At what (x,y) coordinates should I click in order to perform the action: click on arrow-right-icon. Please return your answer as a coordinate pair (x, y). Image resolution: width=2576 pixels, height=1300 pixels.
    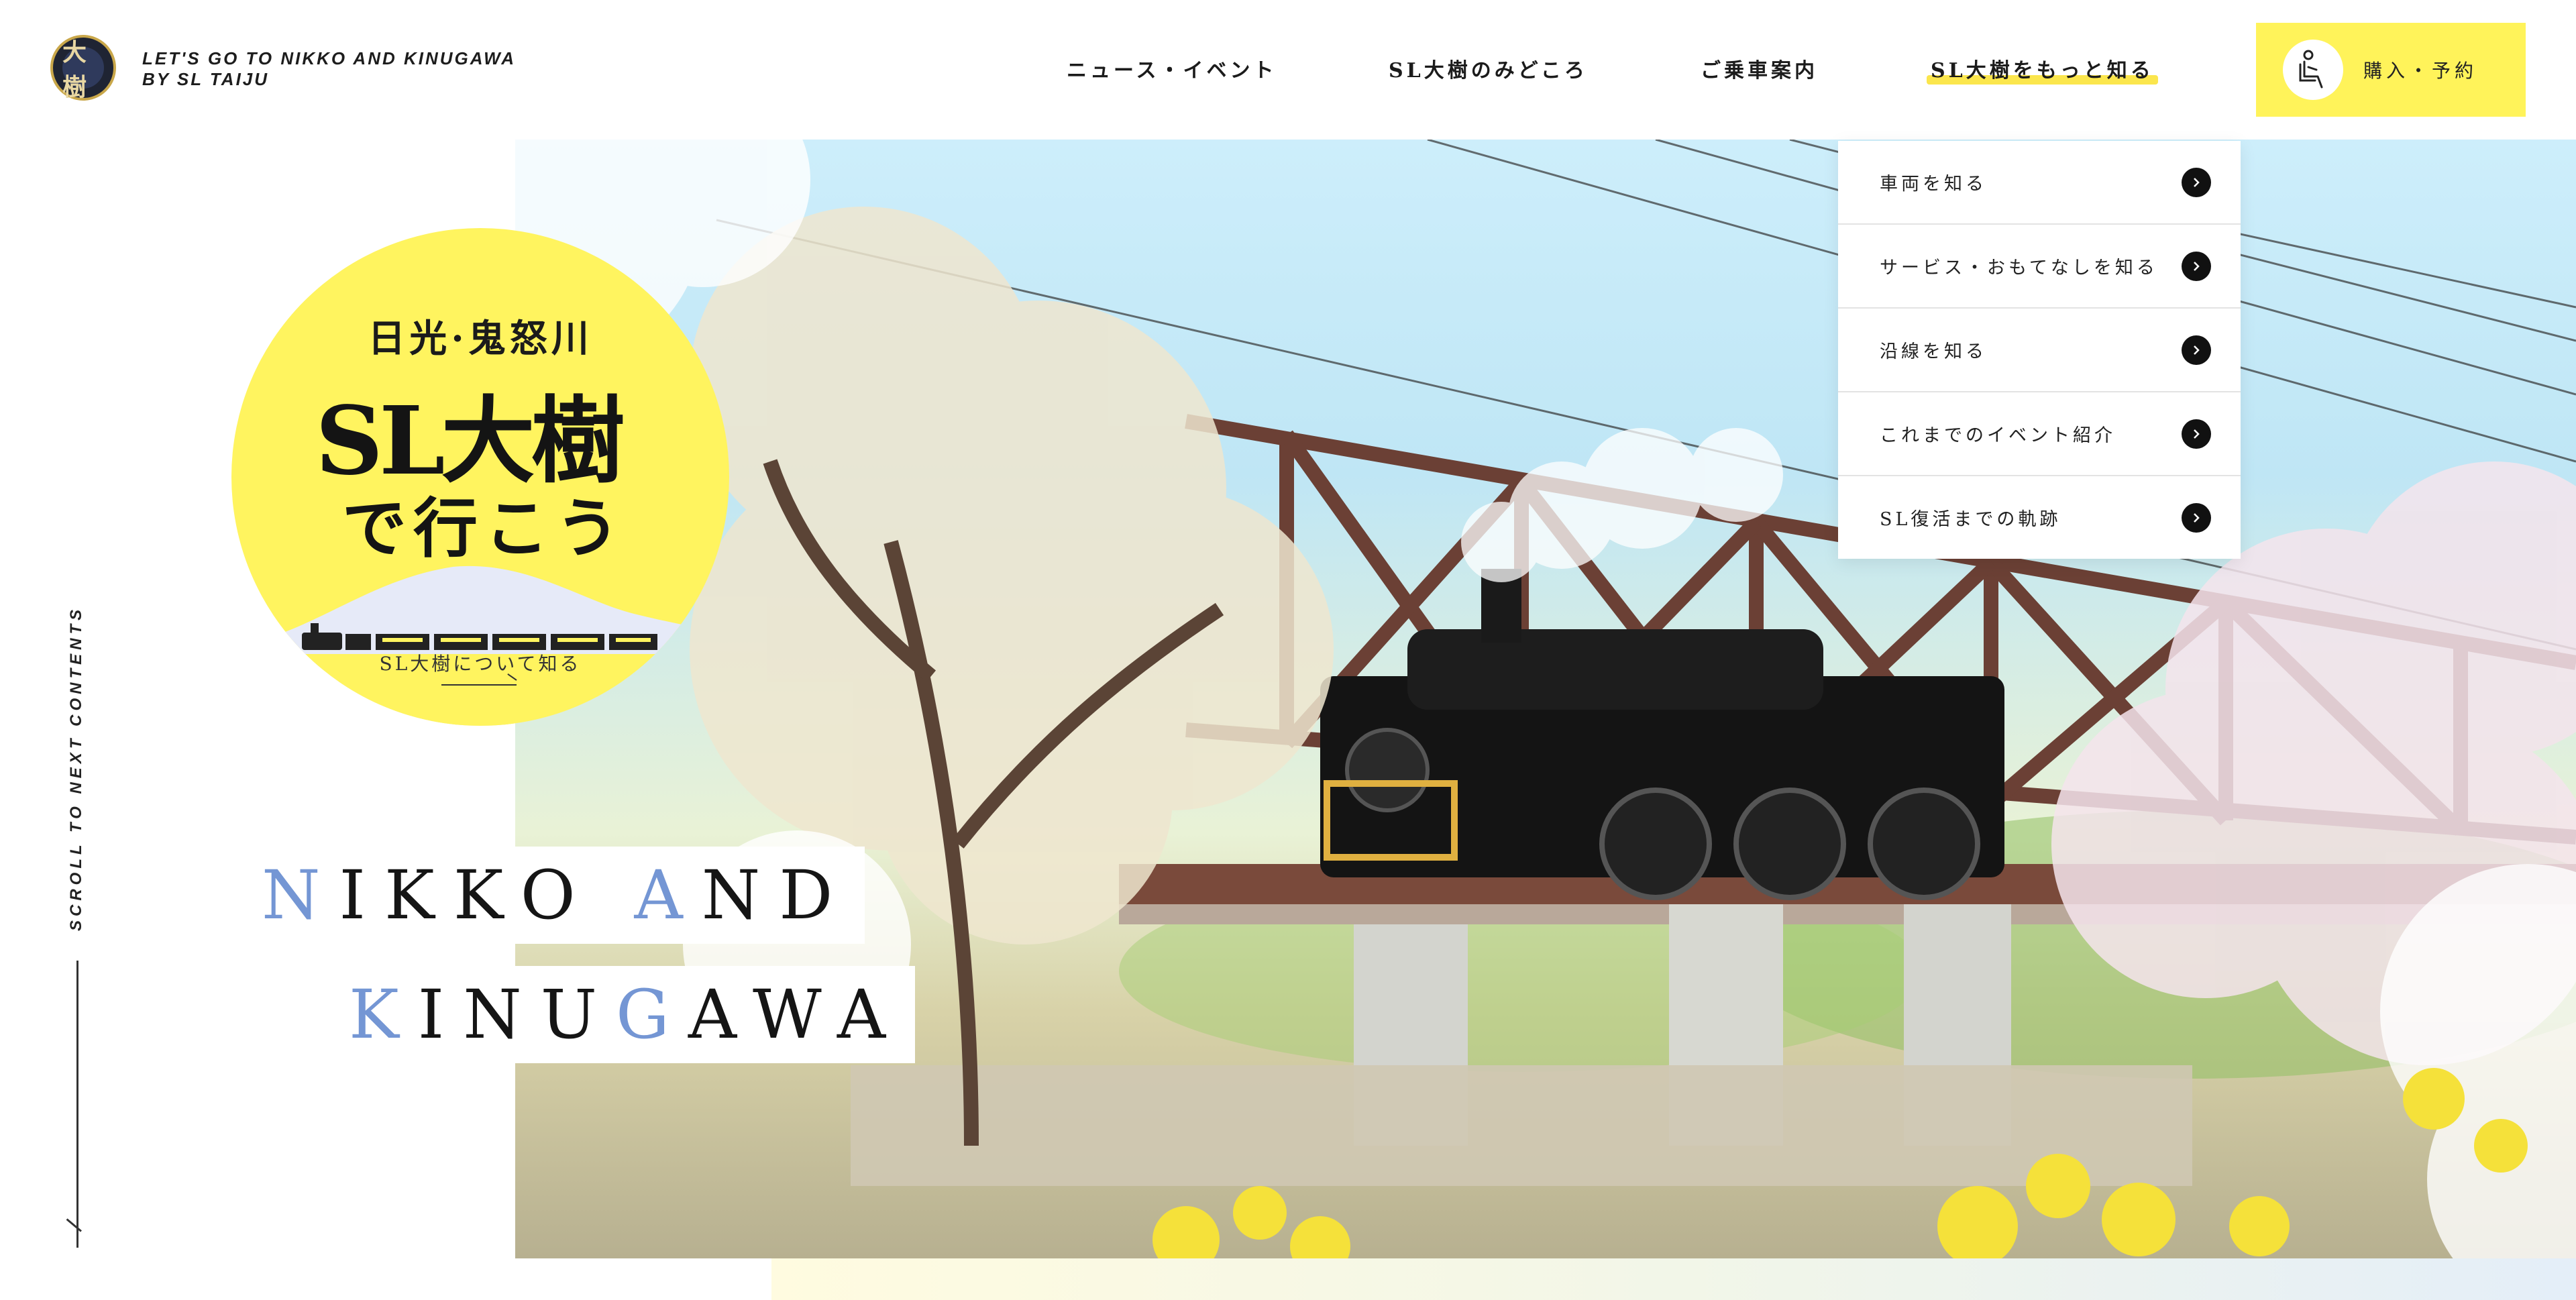
    Looking at the image, I should click on (479, 685).